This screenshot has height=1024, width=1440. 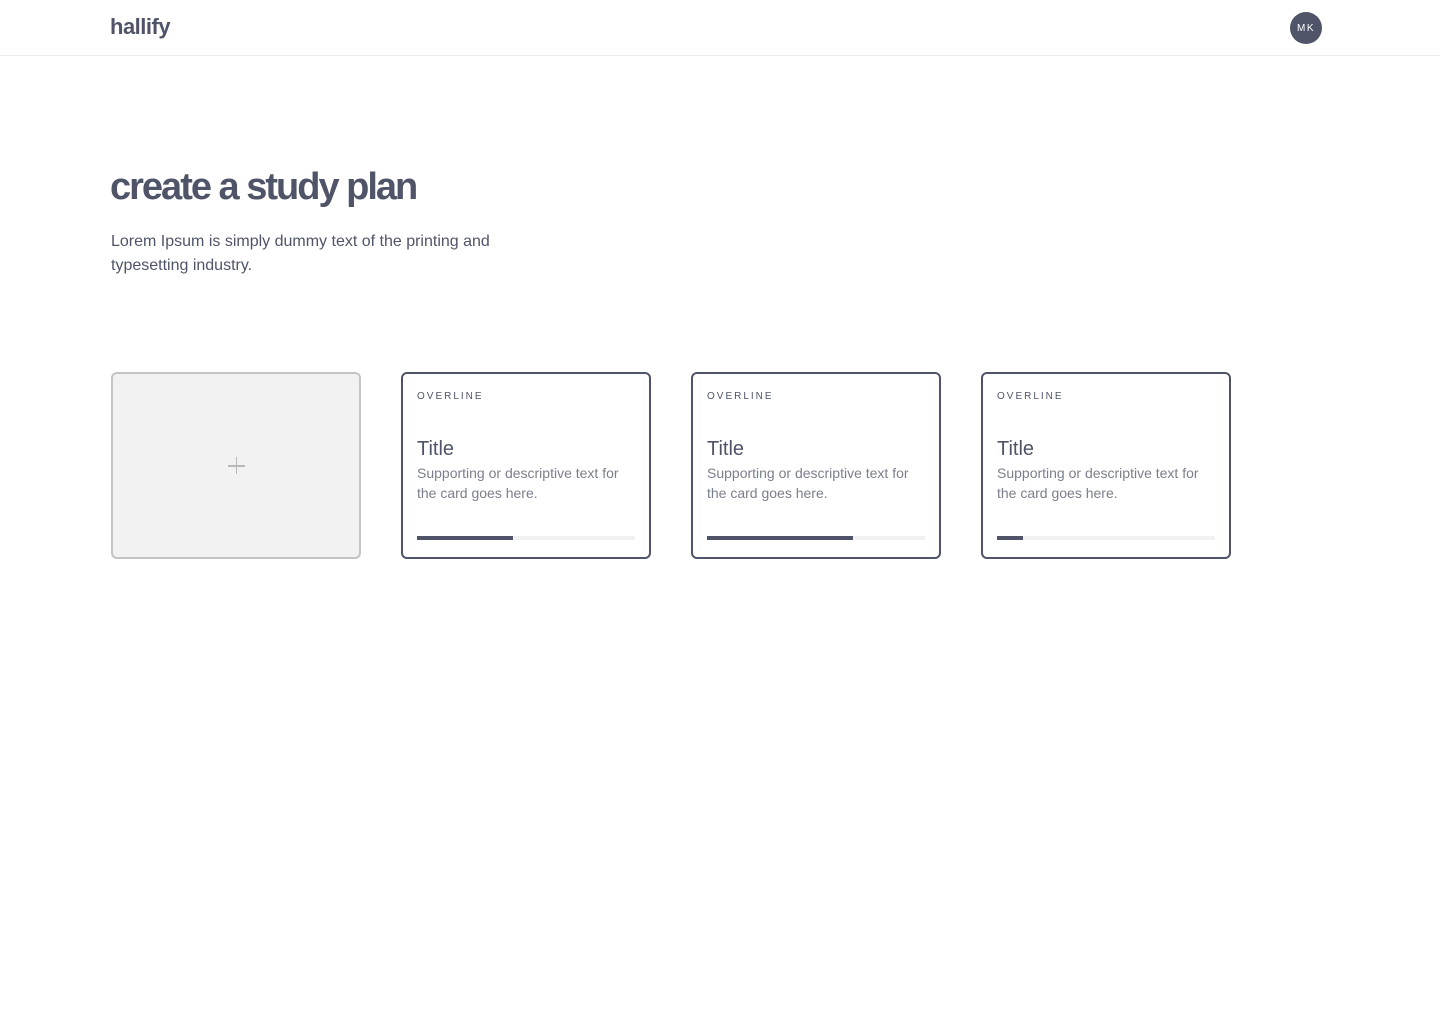 I want to click on user-avatar: MK, so click(x=1306, y=28).